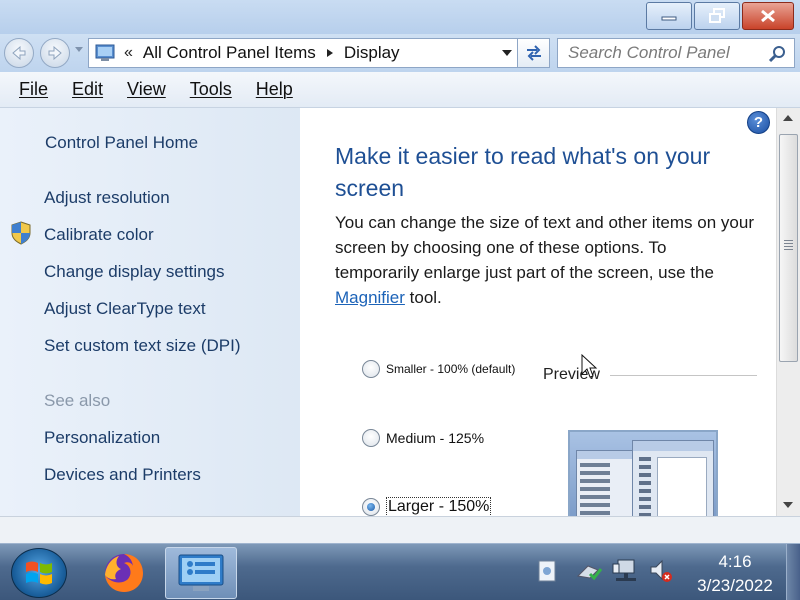  I want to click on restore-button, so click(717, 16).